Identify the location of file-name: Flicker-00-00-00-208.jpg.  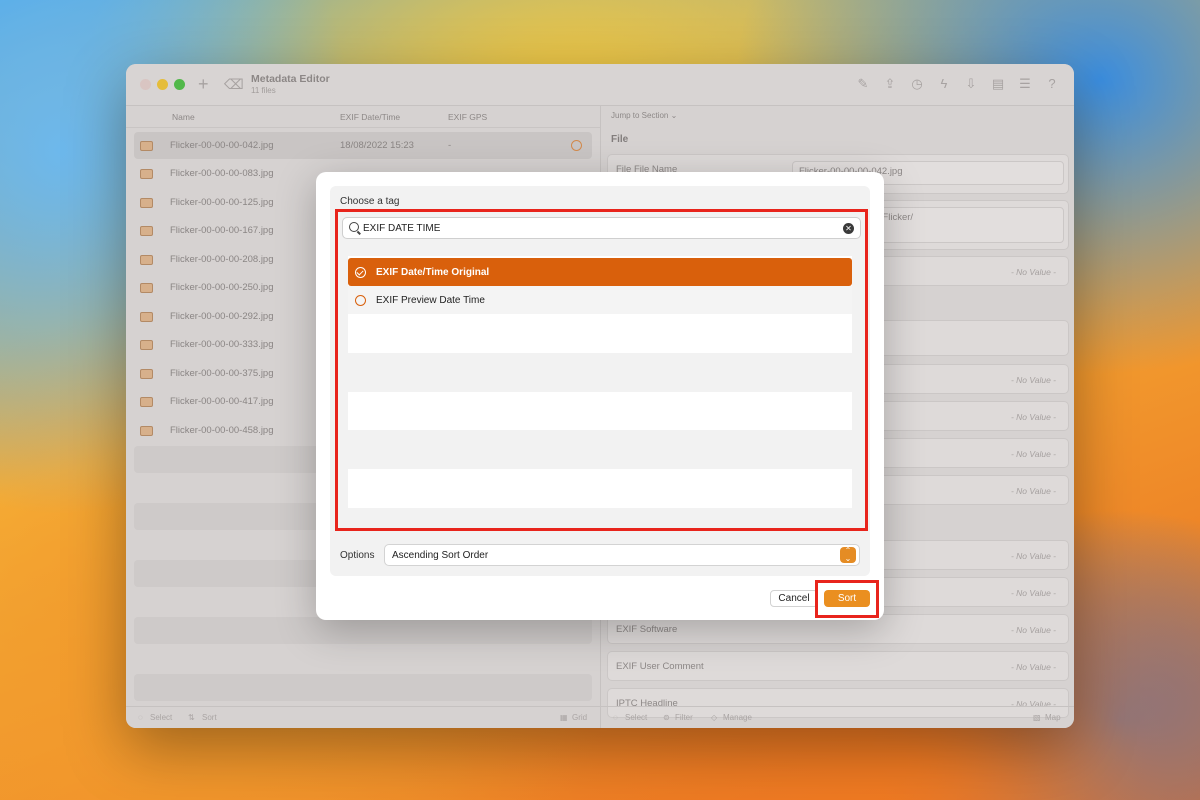
(222, 259).